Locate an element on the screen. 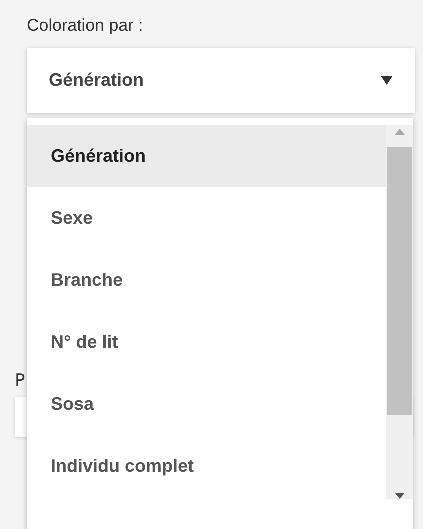 Image resolution: width=423 pixels, height=529 pixels. dropdown-option: Génération is located at coordinates (206, 156).